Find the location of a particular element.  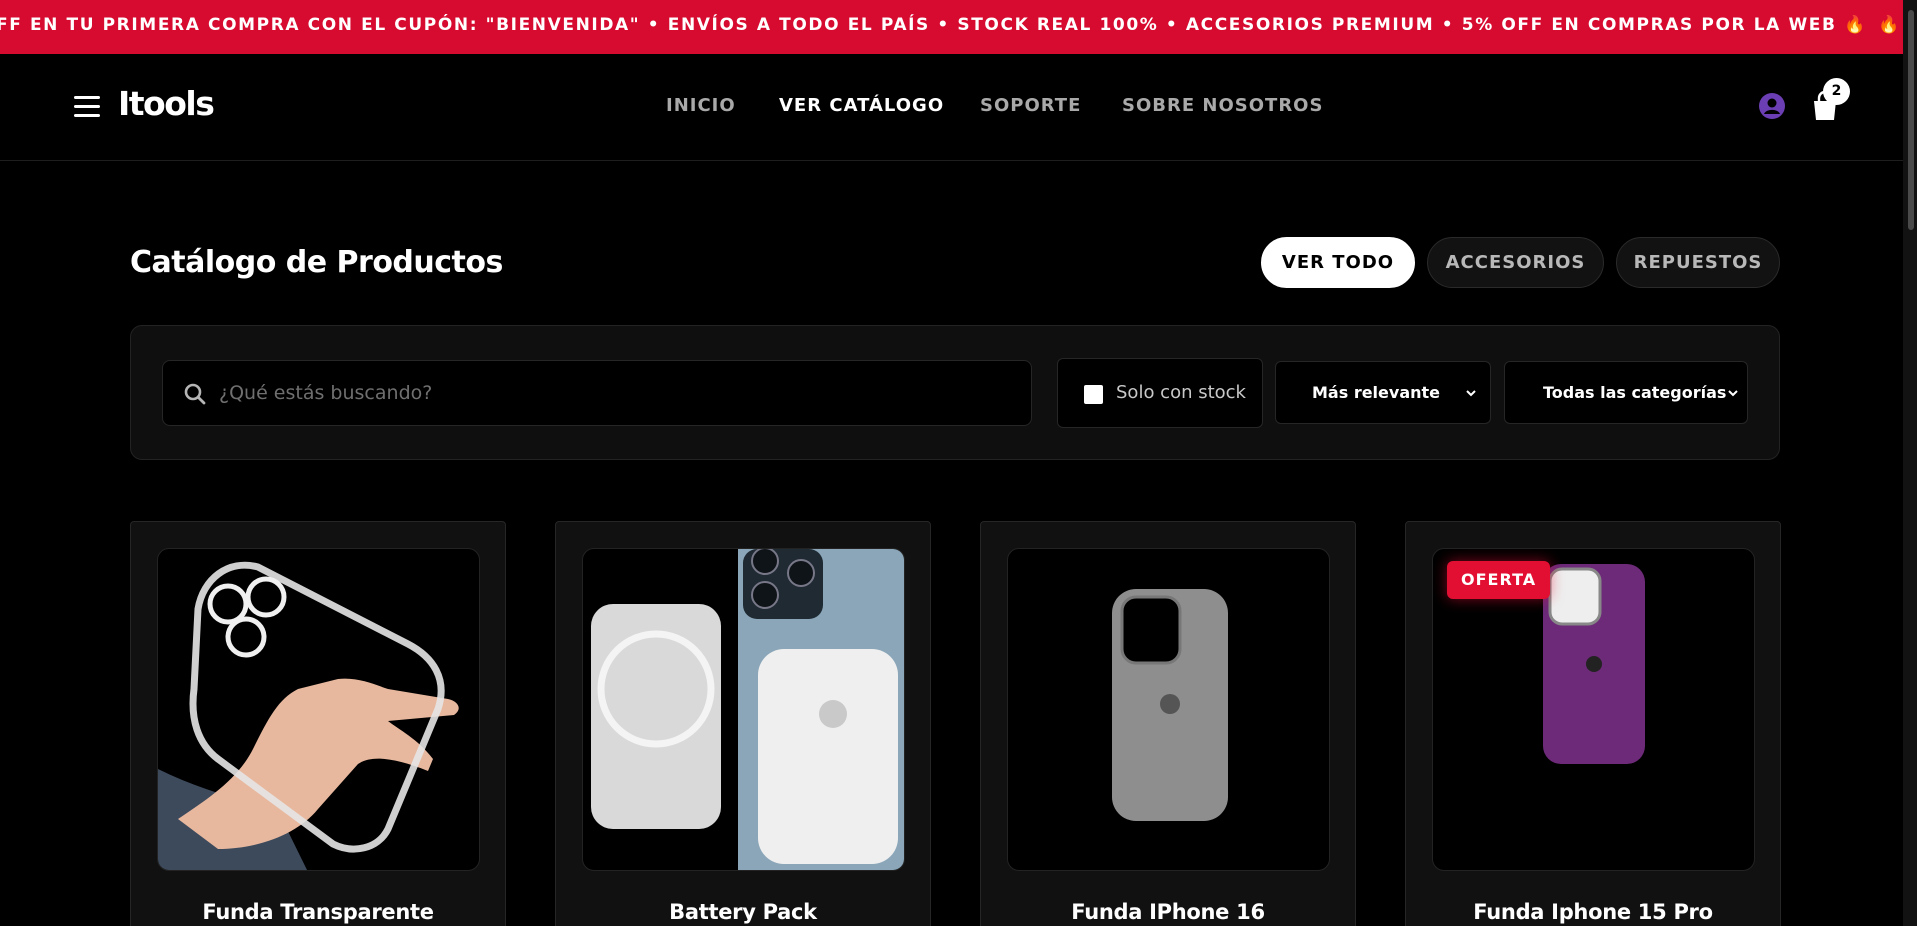

product-card: Battery Pack is located at coordinates (743, 723).